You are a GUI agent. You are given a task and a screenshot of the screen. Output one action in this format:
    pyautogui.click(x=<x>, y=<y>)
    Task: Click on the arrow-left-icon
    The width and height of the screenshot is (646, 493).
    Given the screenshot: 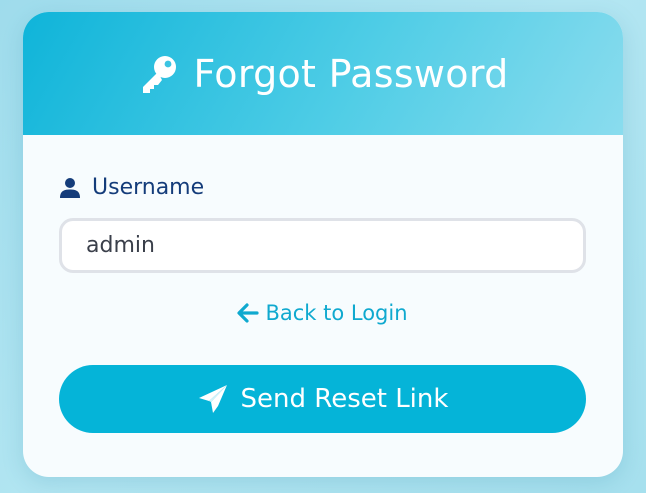 What is the action you would take?
    pyautogui.click(x=248, y=313)
    